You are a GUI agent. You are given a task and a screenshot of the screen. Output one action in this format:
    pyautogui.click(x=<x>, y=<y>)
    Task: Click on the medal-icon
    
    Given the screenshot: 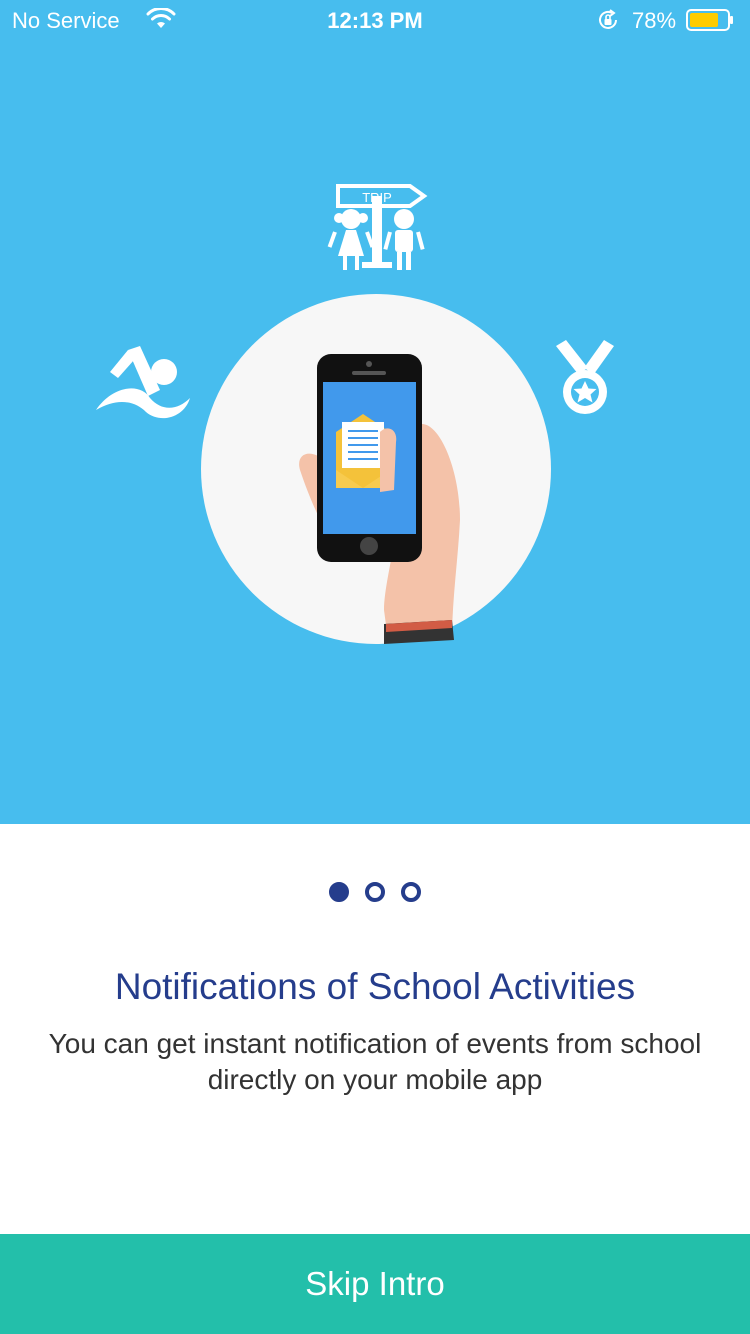 What is the action you would take?
    pyautogui.click(x=585, y=377)
    